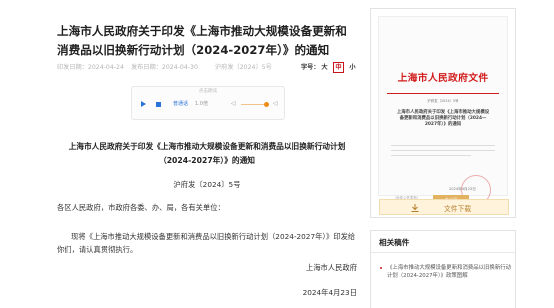 Image resolution: width=554 pixels, height=308 pixels. I want to click on download-icon, so click(415, 208).